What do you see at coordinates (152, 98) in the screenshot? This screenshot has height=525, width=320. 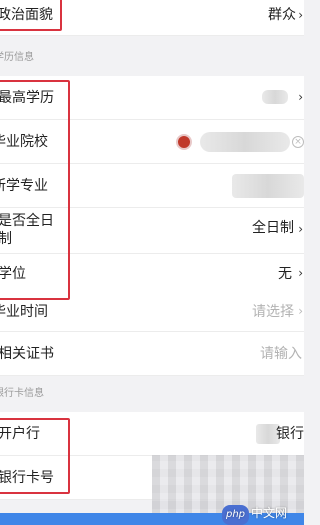 I see `highest-education-row: 最高学历 ›` at bounding box center [152, 98].